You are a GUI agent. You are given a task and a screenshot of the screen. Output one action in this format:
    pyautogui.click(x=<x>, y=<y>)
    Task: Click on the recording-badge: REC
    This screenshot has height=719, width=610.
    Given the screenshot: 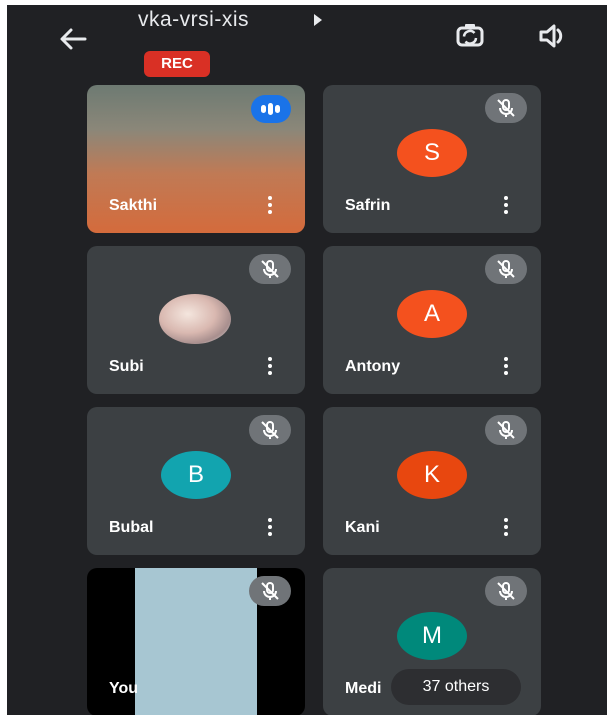 What is the action you would take?
    pyautogui.click(x=177, y=64)
    